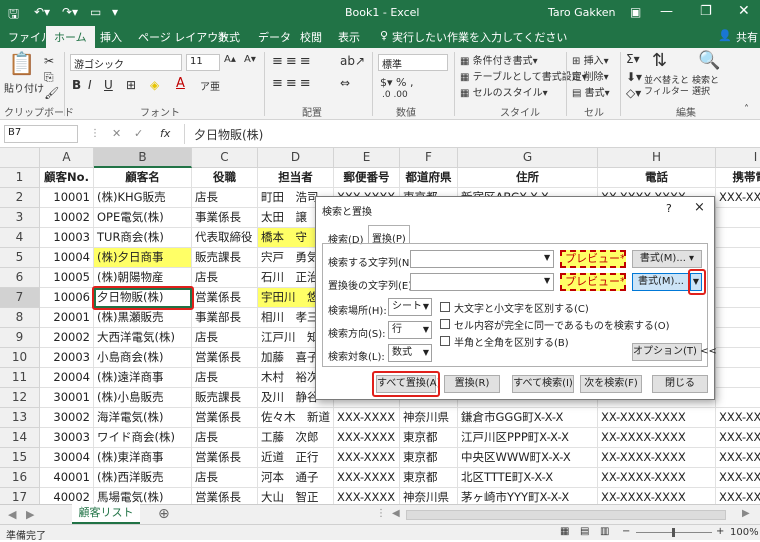 This screenshot has width=760, height=542. What do you see at coordinates (70, 37) in the screenshot?
I see `tab-home: ホーム` at bounding box center [70, 37].